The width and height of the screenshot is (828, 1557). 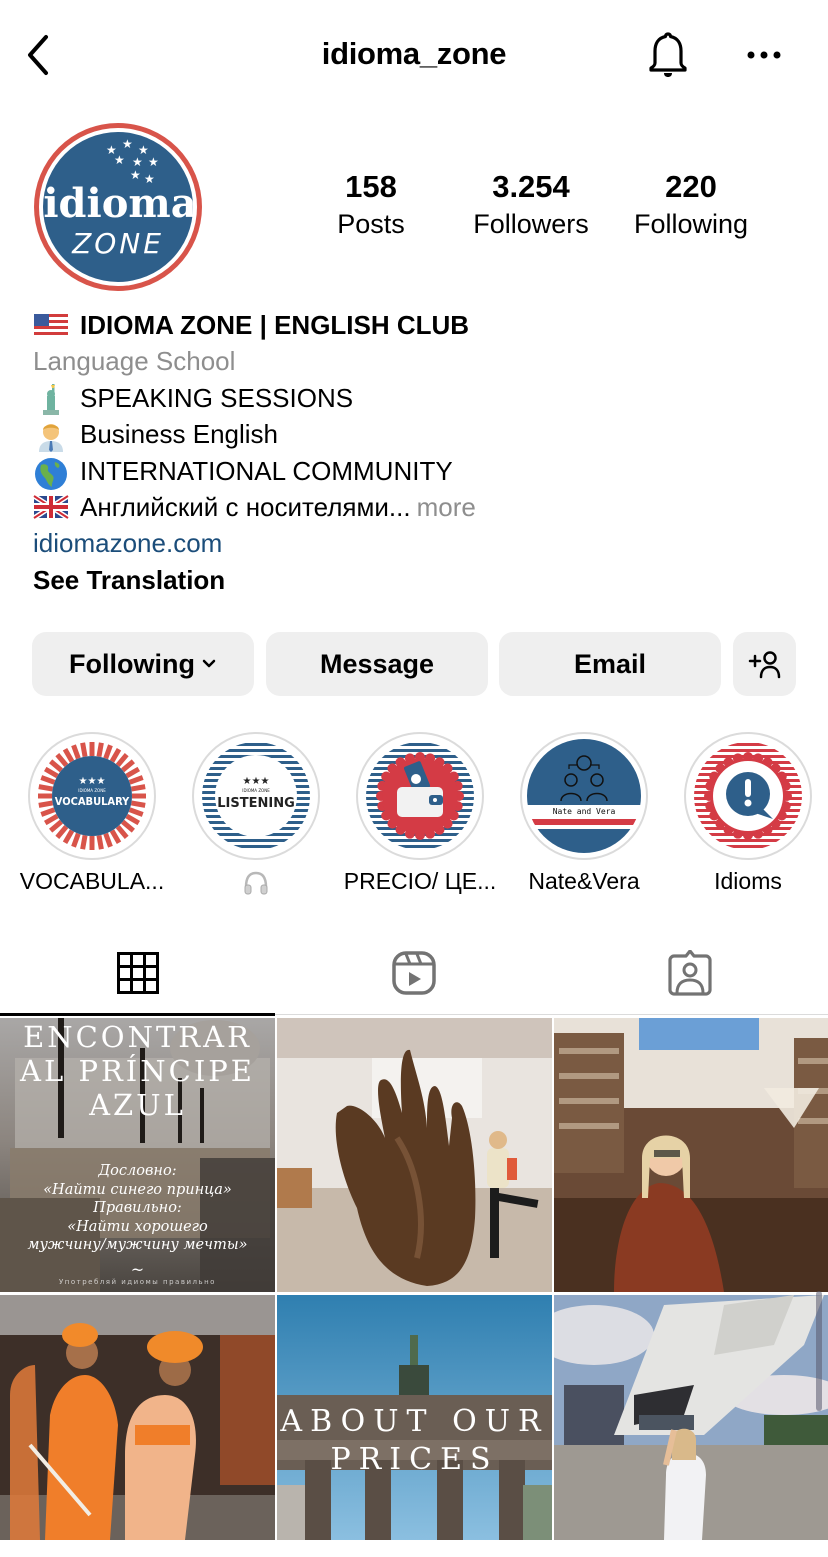 I want to click on uk-flag-icon, so click(x=51, y=507).